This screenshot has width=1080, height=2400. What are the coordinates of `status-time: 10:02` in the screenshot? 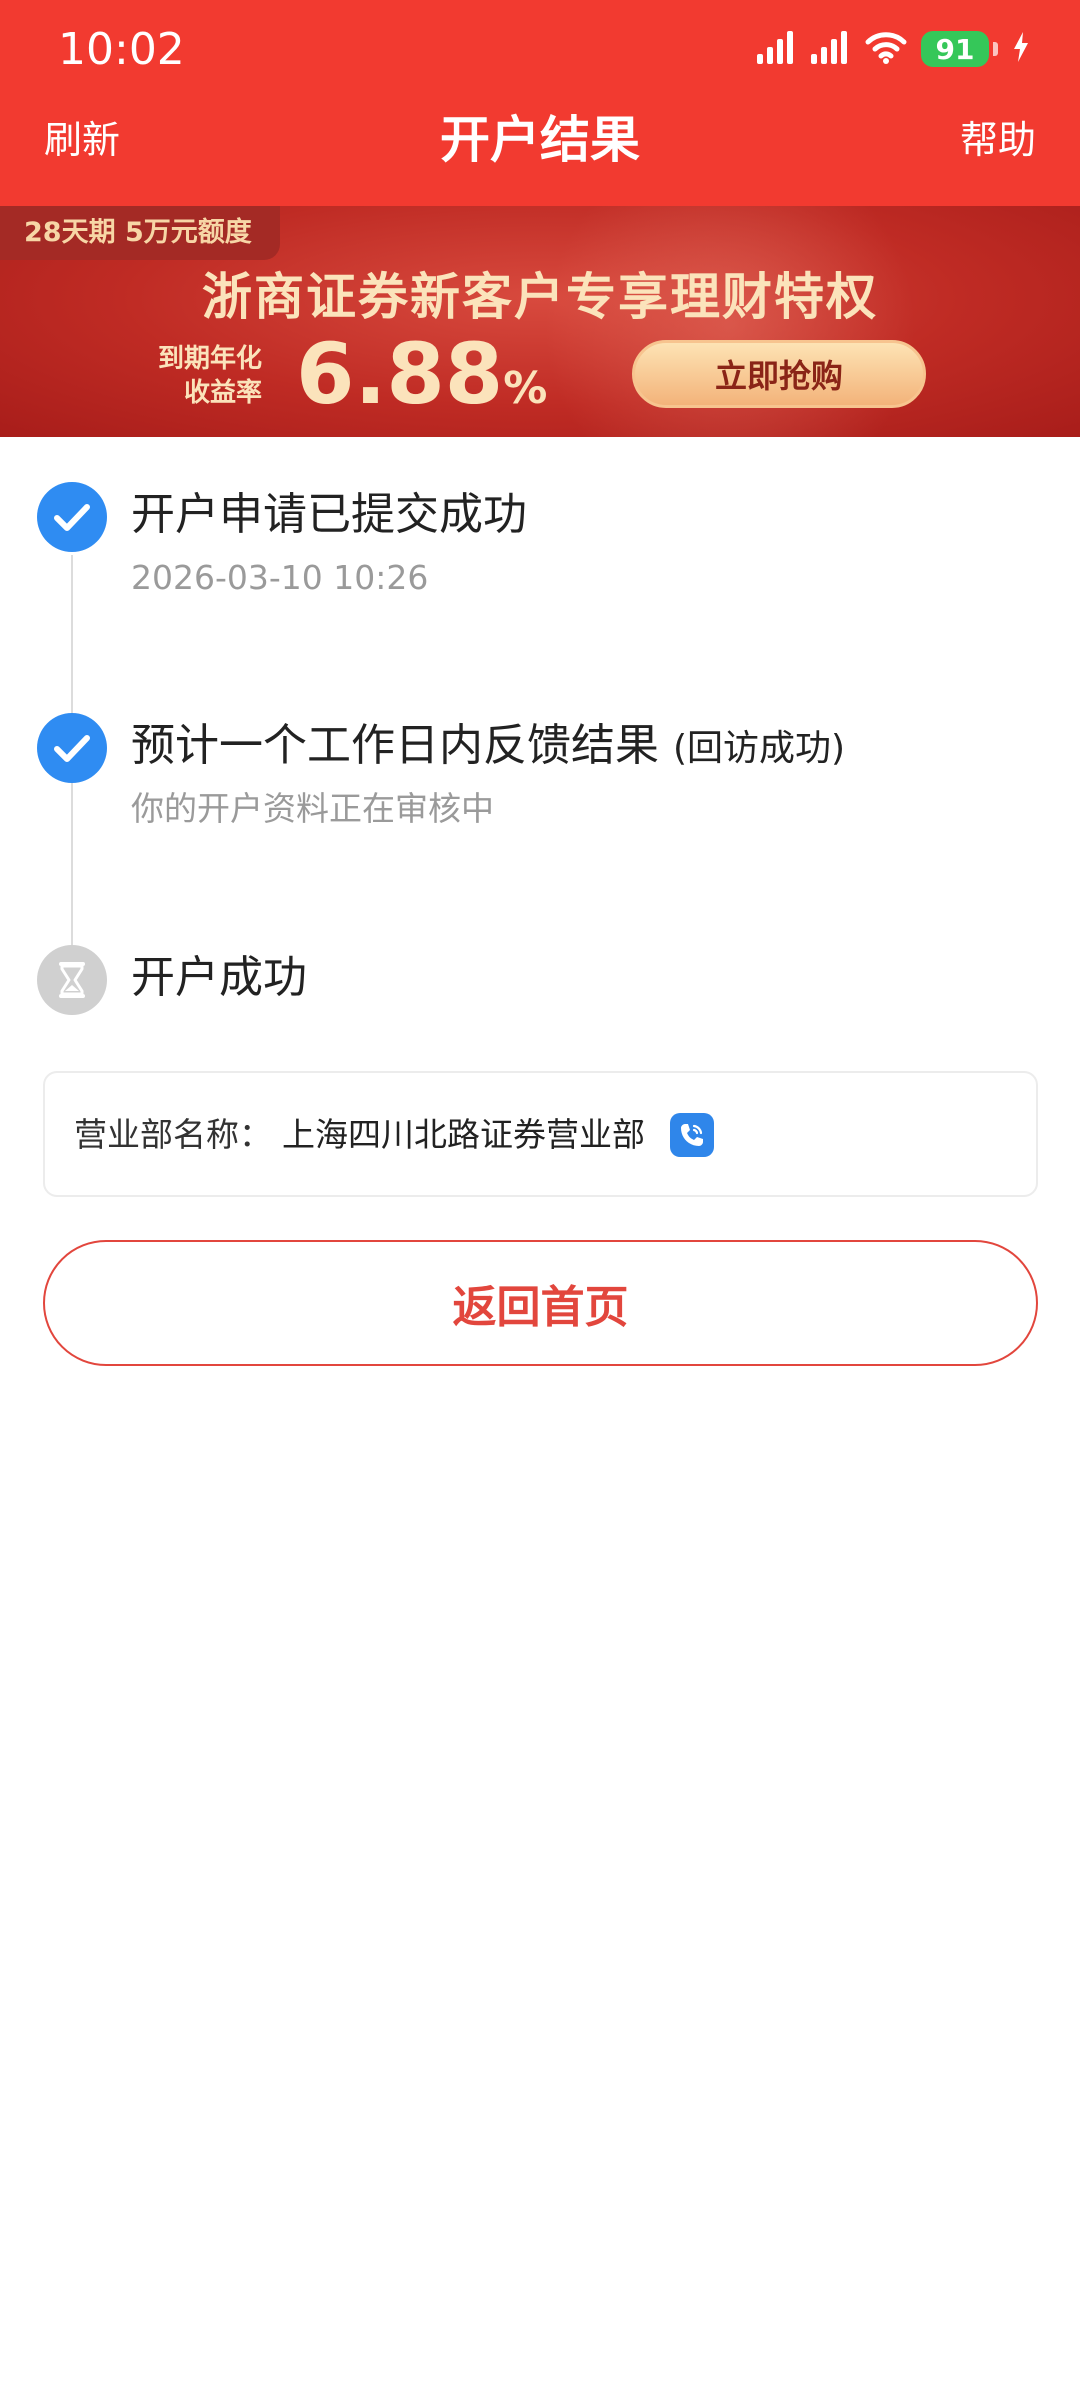 It's located at (121, 49).